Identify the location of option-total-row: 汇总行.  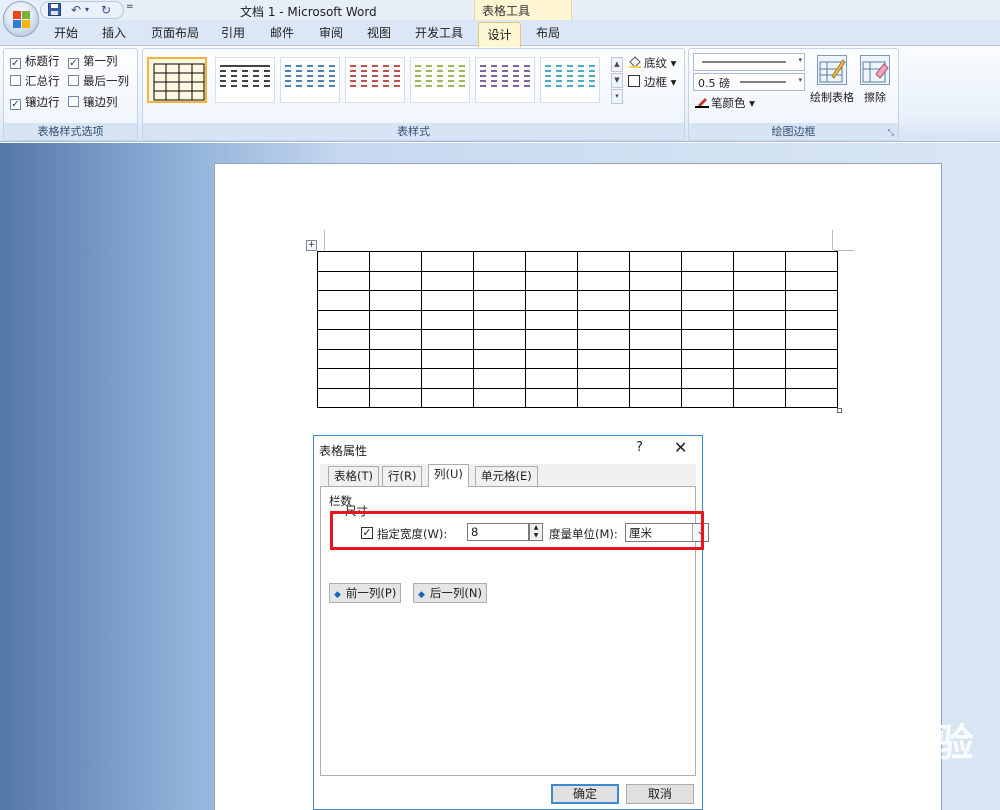
(35, 81).